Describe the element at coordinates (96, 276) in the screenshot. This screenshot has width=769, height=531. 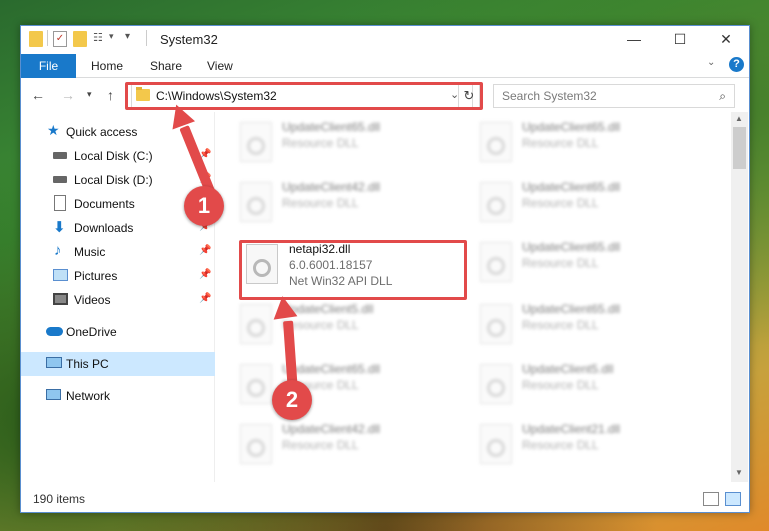
I see `sidebar-item-label: Pictures` at that location.